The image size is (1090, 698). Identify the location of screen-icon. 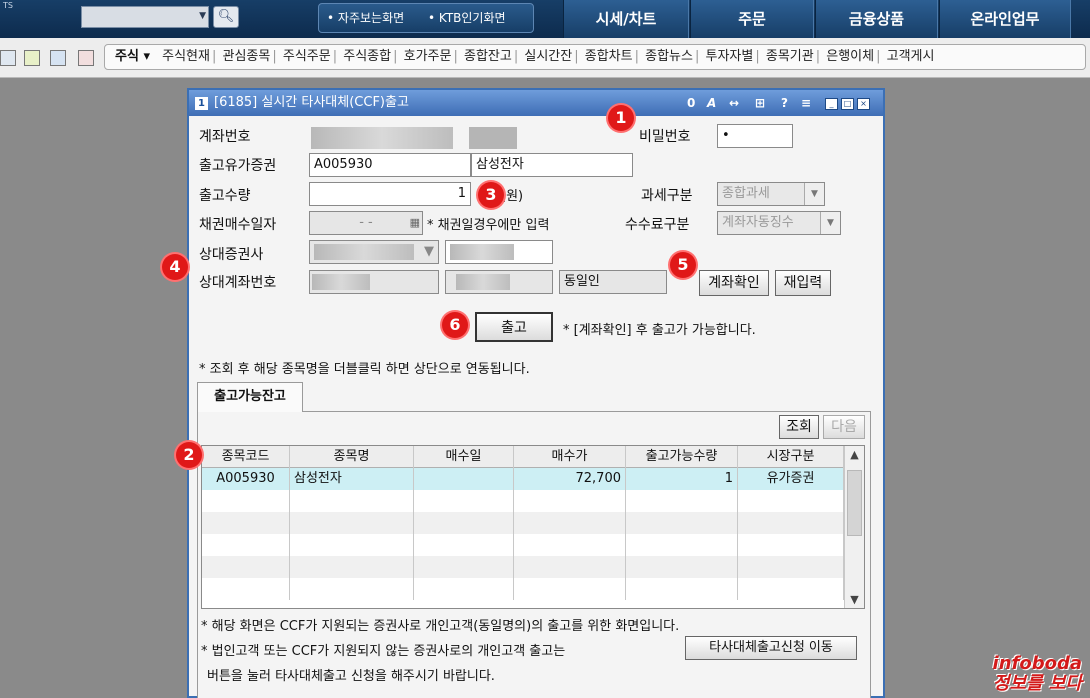
(32, 58).